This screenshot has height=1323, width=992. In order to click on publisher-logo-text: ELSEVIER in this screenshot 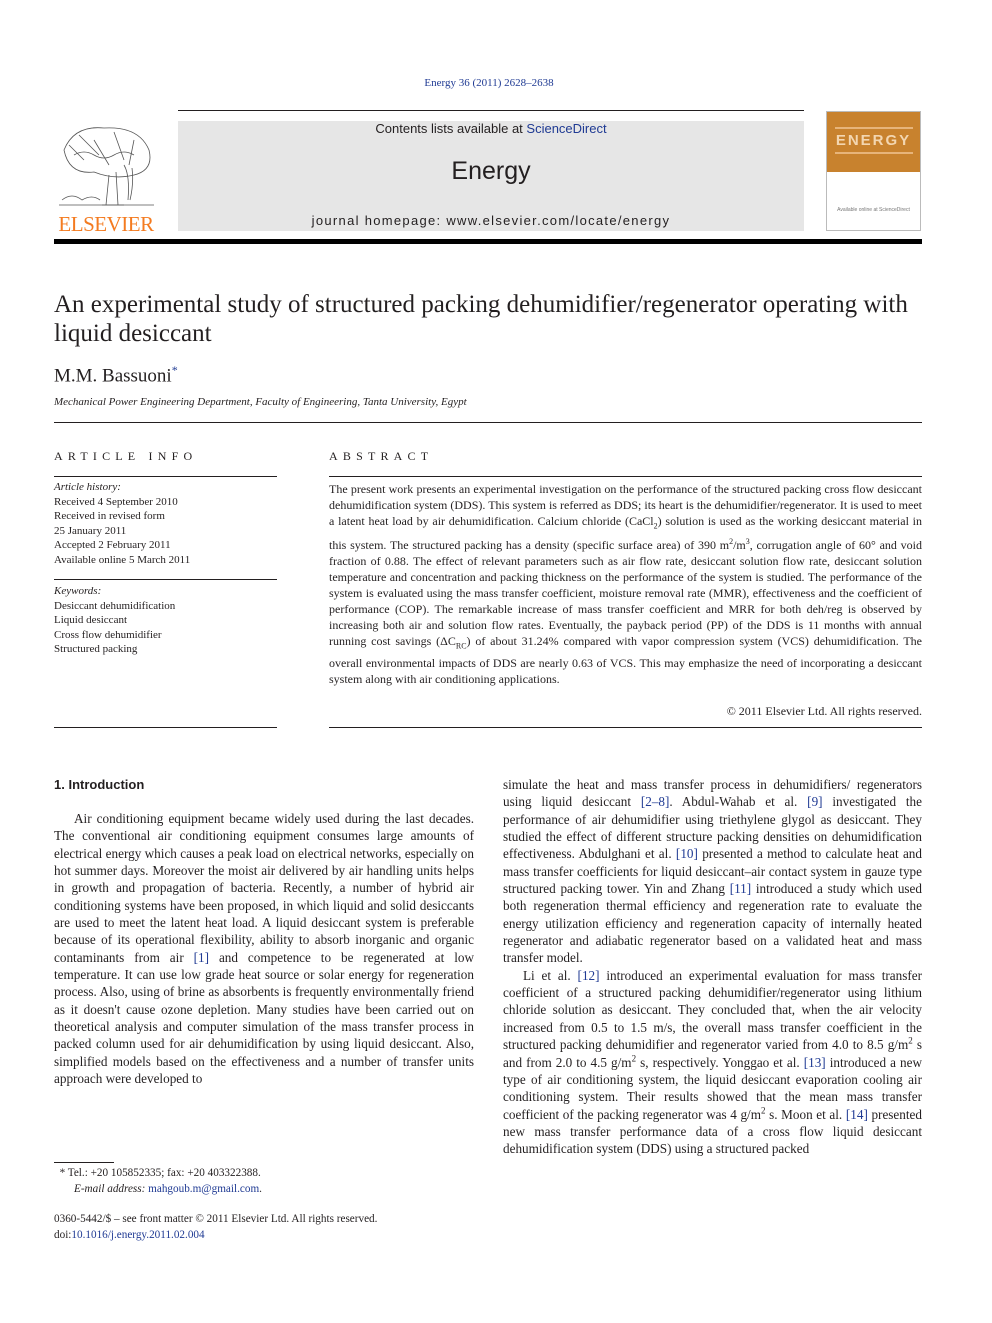, I will do `click(106, 224)`.